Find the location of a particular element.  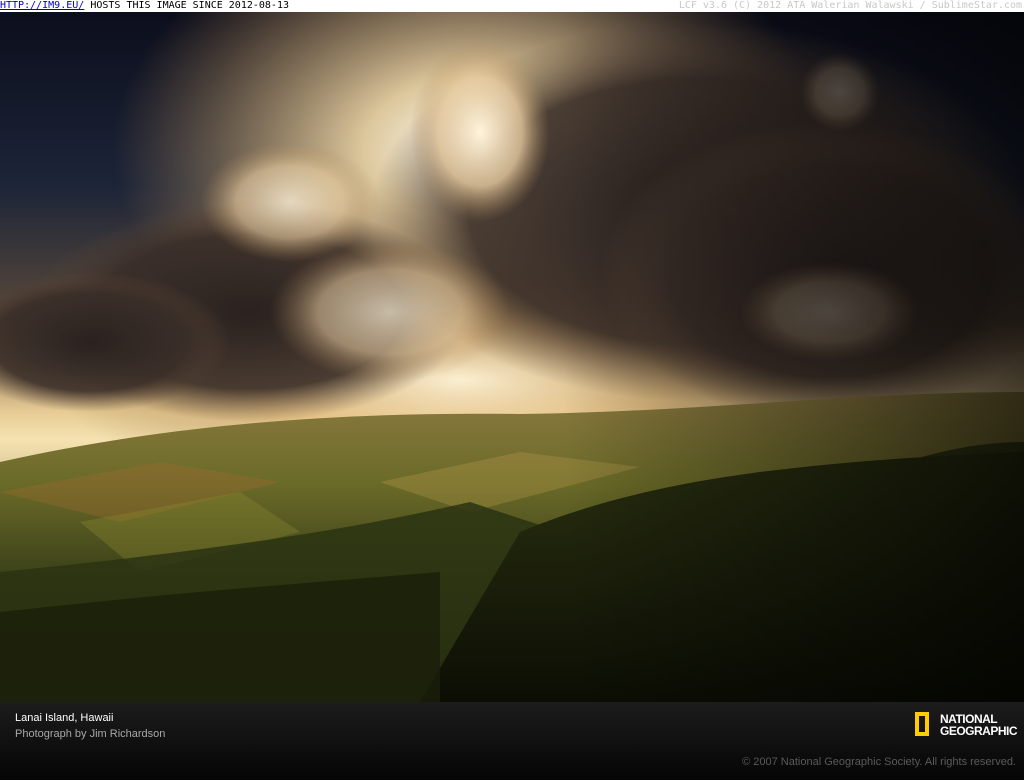

logo-wordmark: NATIONAL GEOGRAPHIC is located at coordinates (979, 725).